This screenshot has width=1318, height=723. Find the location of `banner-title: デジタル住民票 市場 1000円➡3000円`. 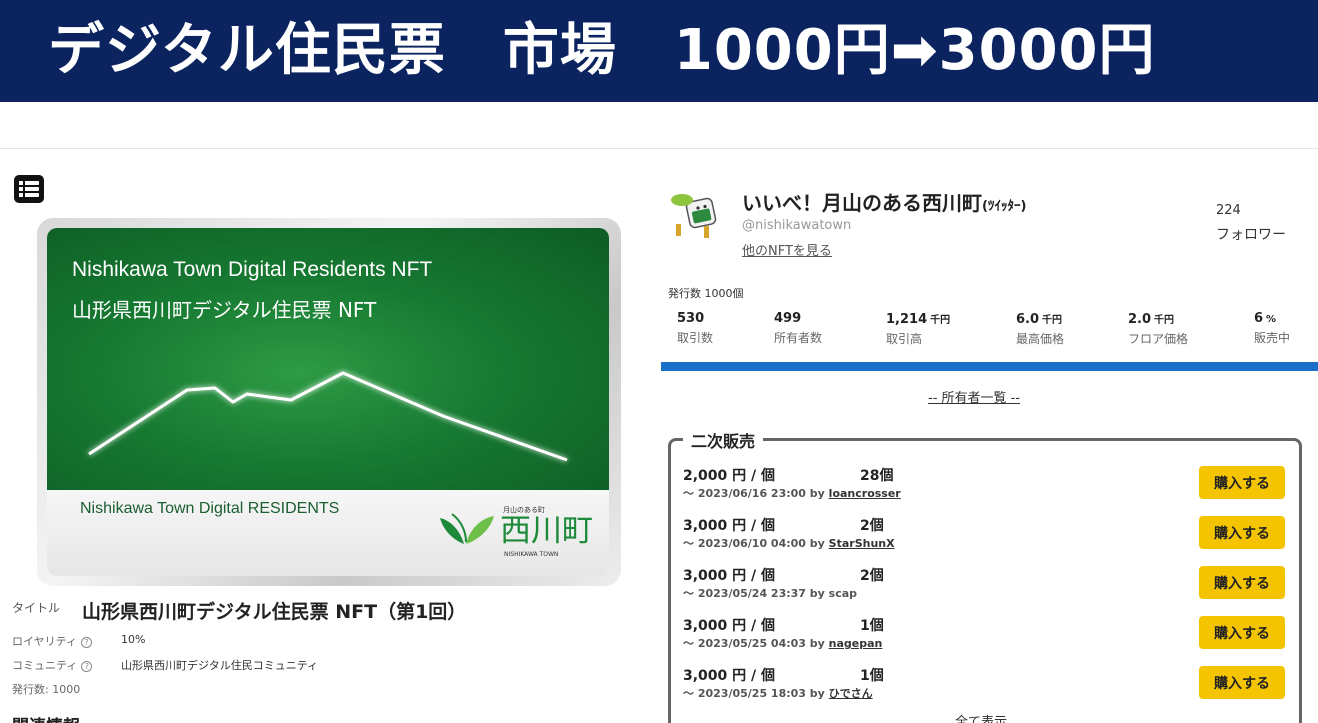

banner-title: デジタル住民票 市場 1000円➡3000円 is located at coordinates (602, 50).